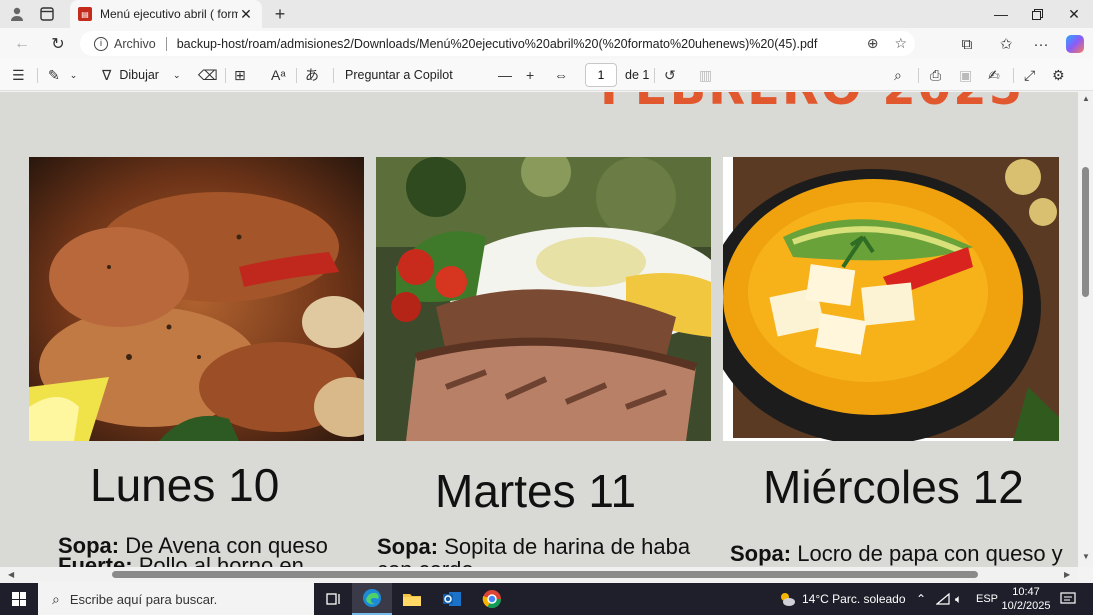  Describe the element at coordinates (1085, 329) in the screenshot. I see `vertical-scrollbar: ▲ ▼` at that location.